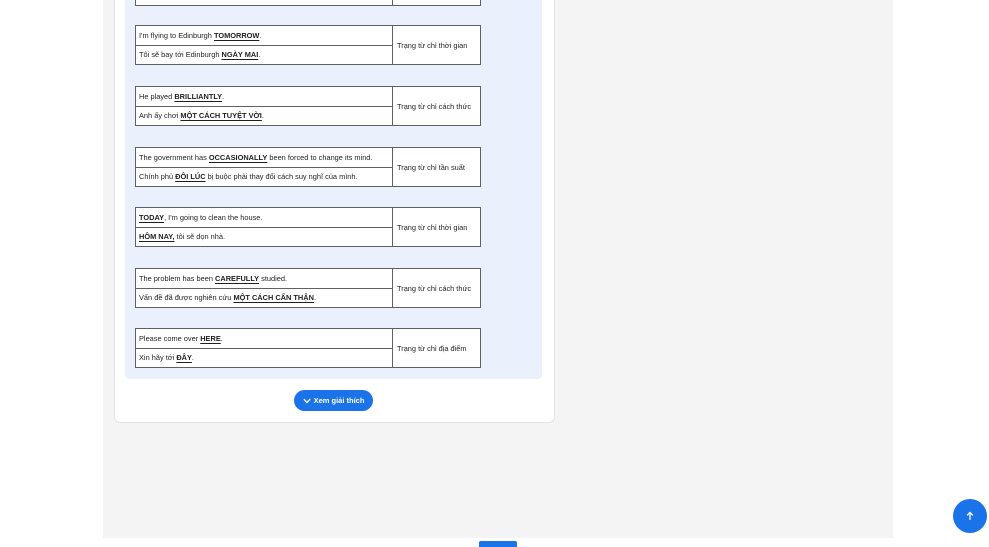 Image resolution: width=989 pixels, height=547 pixels. I want to click on highlighted-adverb: OCCASIONALLY, so click(238, 157).